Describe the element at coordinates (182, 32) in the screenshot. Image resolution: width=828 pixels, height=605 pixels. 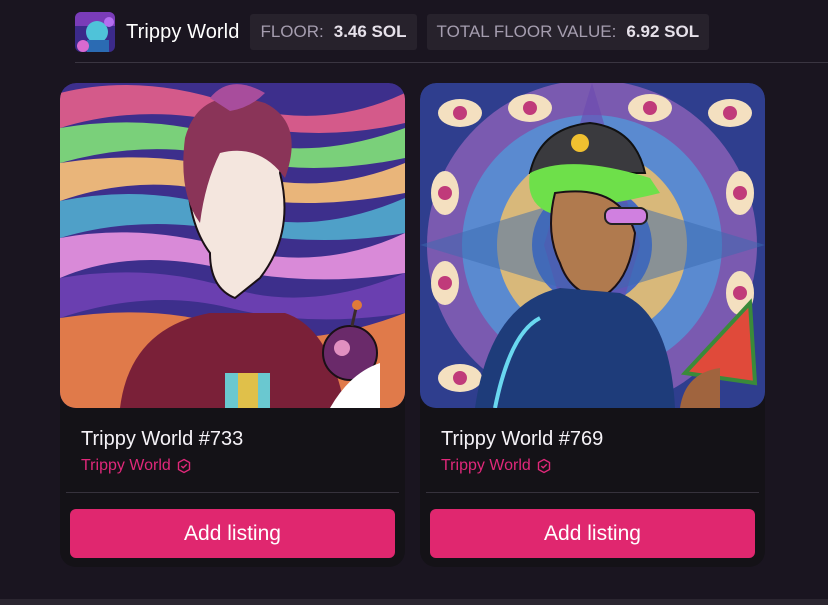
I see `collection-name: Trippy World` at that location.